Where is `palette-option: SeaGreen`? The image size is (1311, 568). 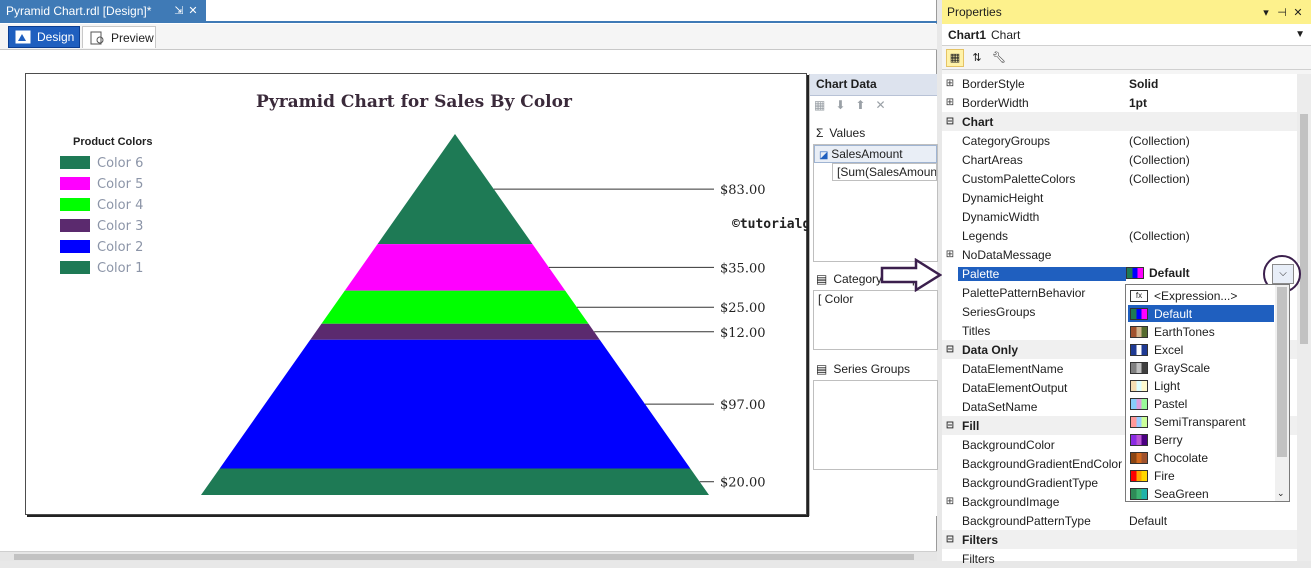
palette-option: SeaGreen is located at coordinates (1201, 493).